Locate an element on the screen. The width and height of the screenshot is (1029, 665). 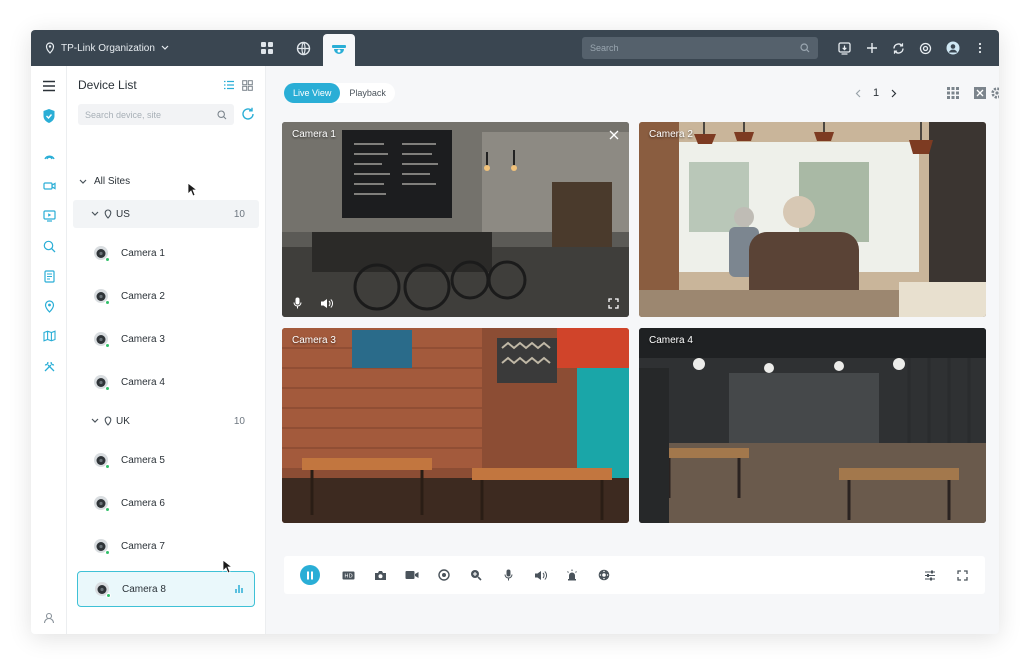
download-button is located at coordinates (844, 48).